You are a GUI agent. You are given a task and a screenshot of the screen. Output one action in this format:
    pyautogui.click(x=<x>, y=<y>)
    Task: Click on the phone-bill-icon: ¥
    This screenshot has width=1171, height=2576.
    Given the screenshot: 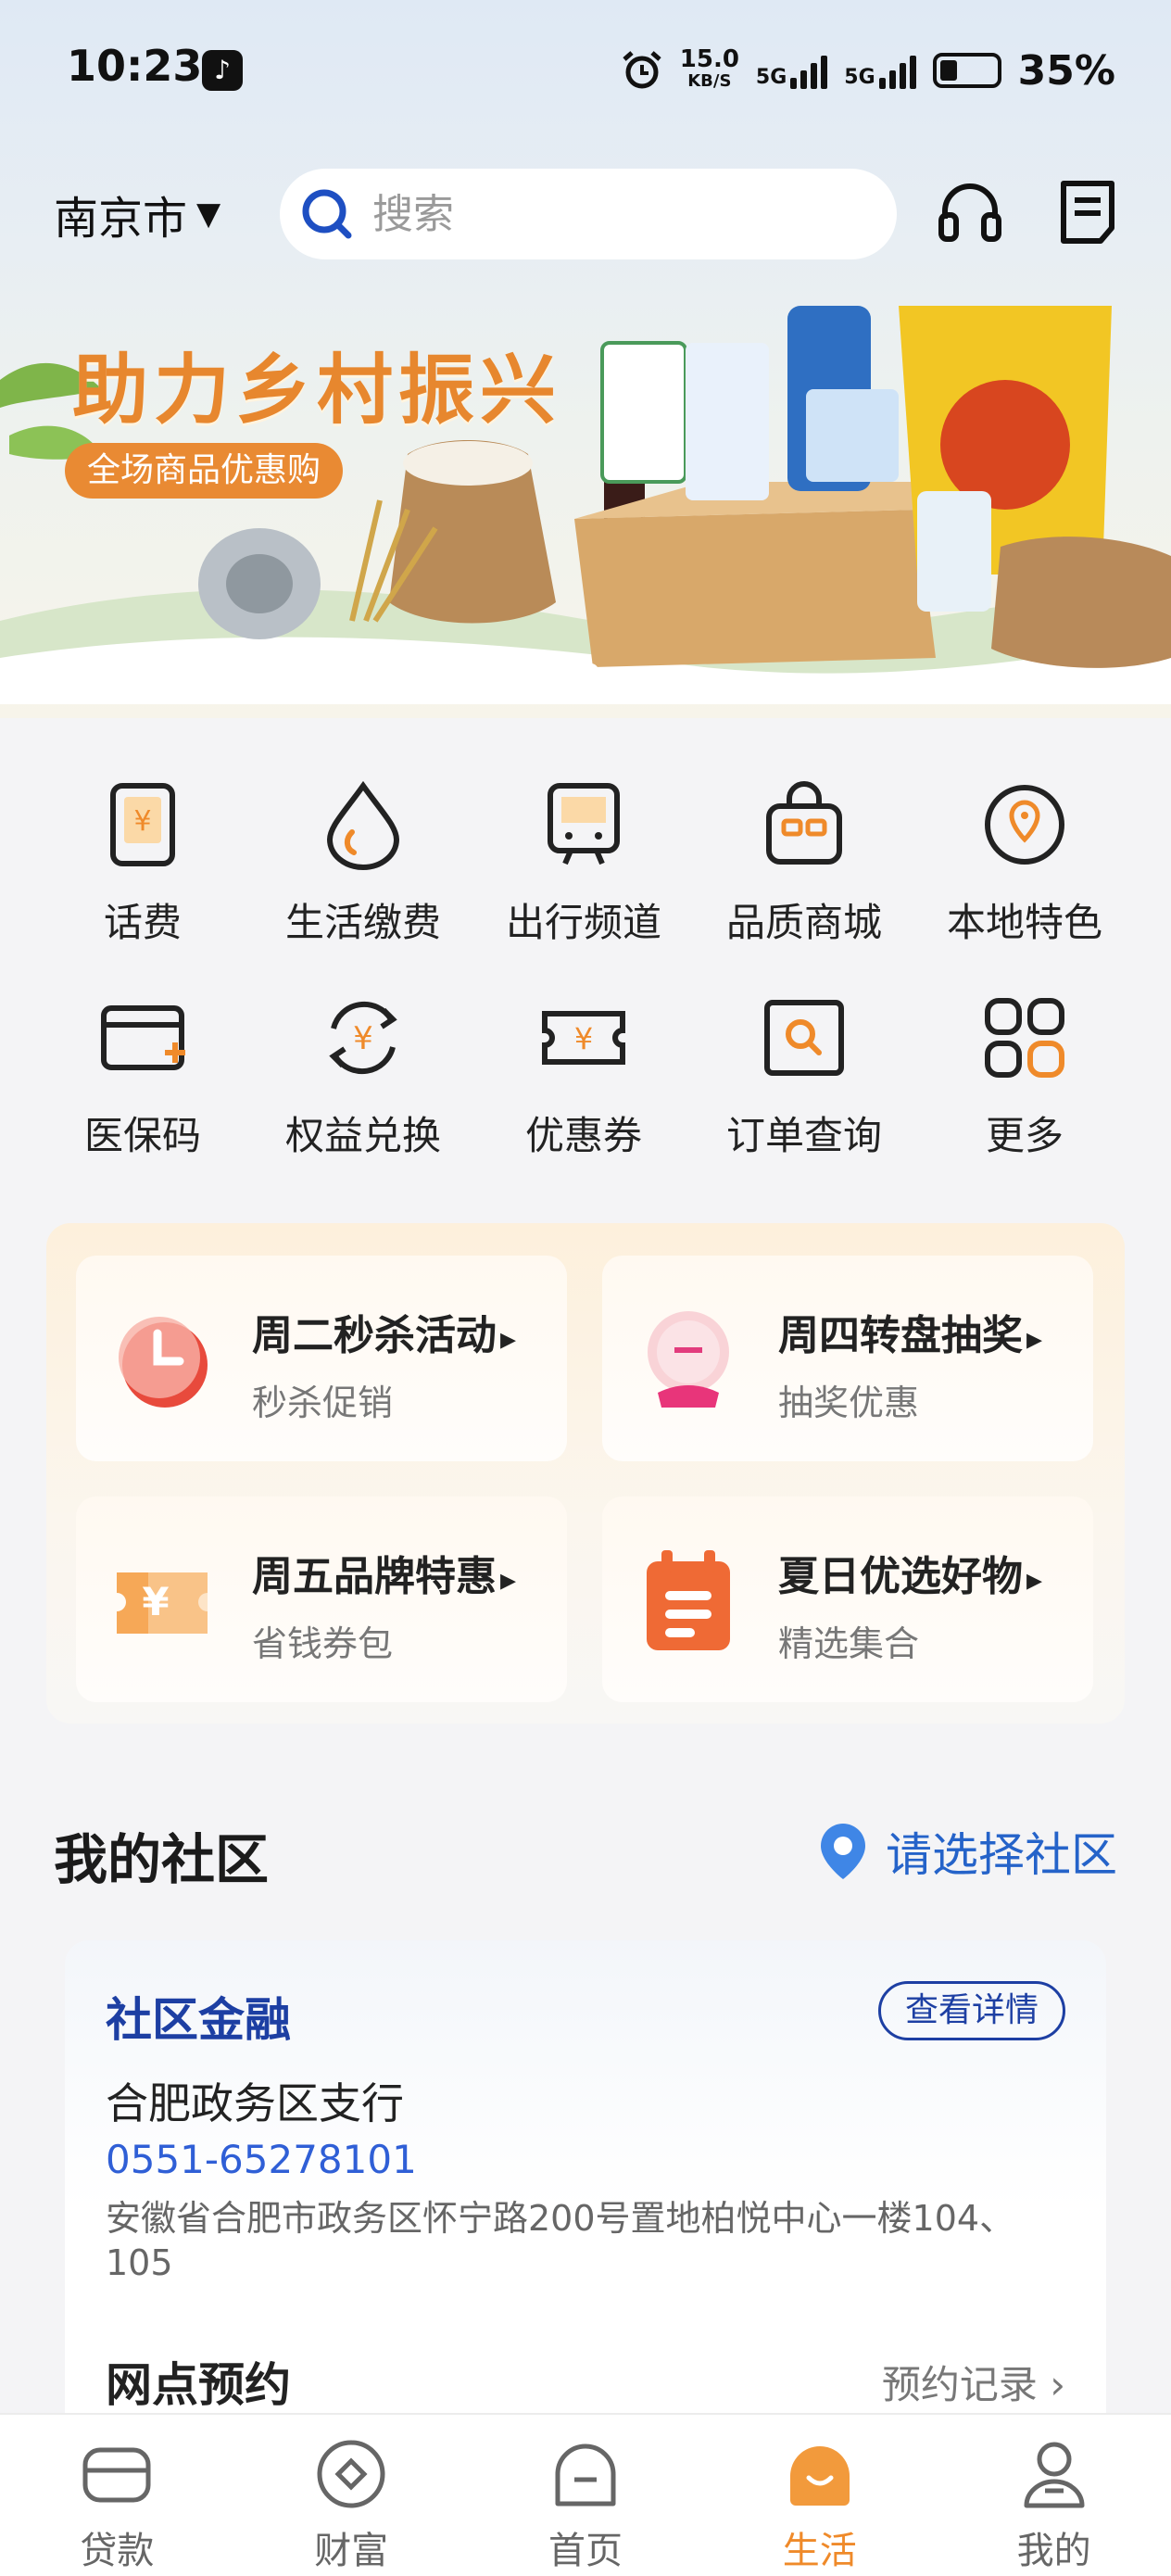 What is the action you would take?
    pyautogui.click(x=142, y=825)
    